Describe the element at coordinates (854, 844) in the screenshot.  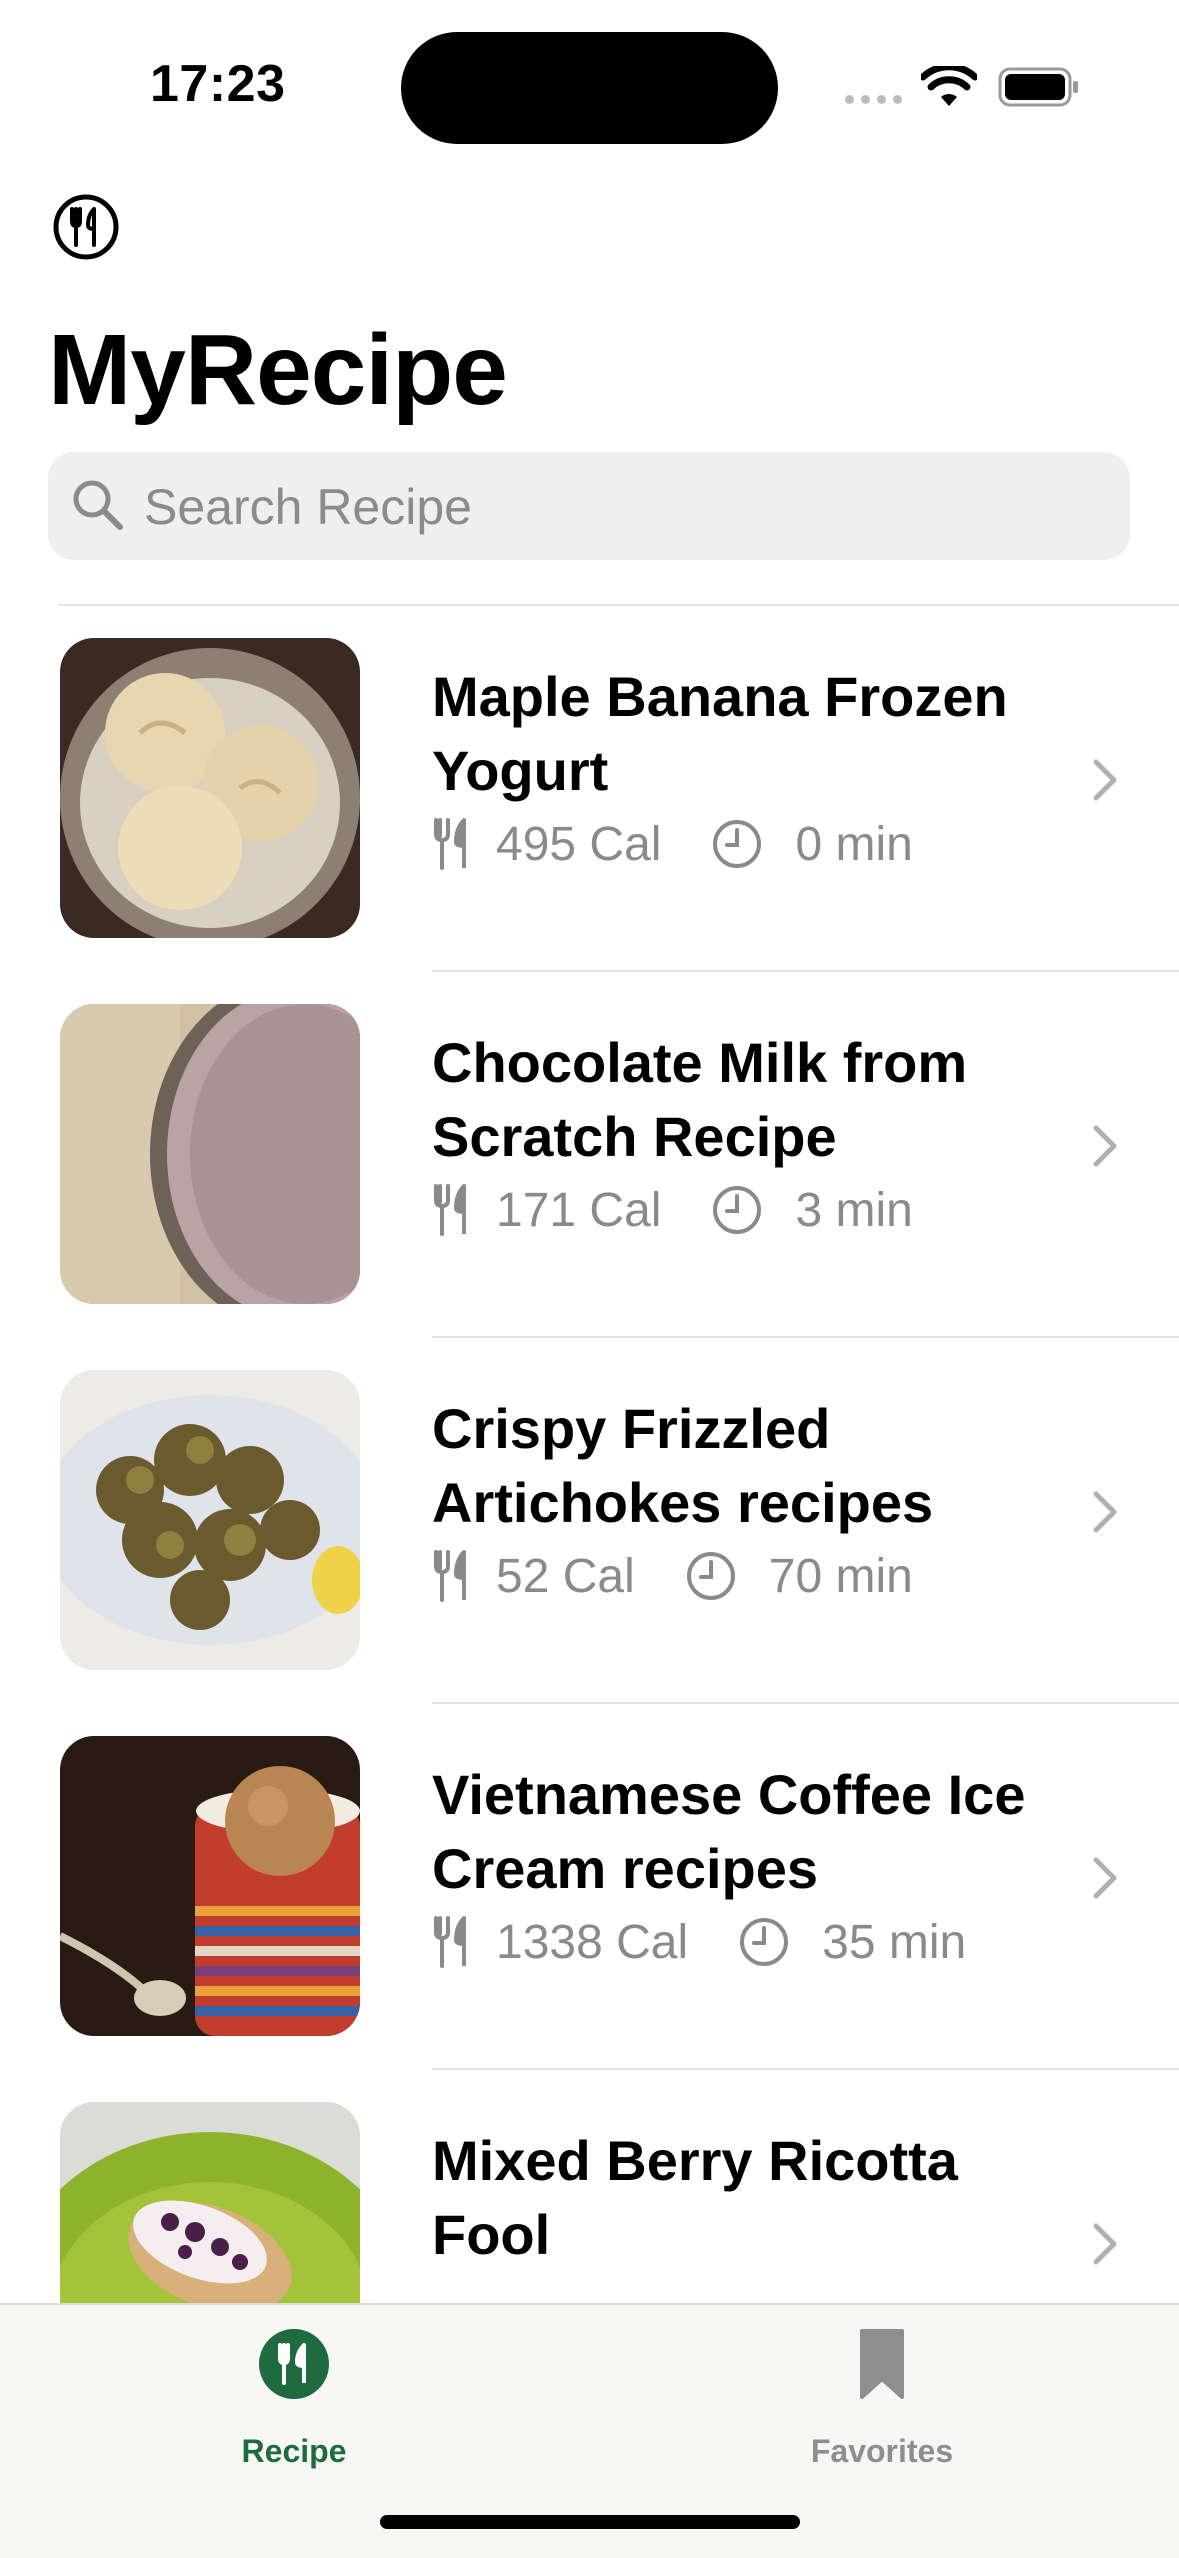
I see `recipe-time: 0 min` at that location.